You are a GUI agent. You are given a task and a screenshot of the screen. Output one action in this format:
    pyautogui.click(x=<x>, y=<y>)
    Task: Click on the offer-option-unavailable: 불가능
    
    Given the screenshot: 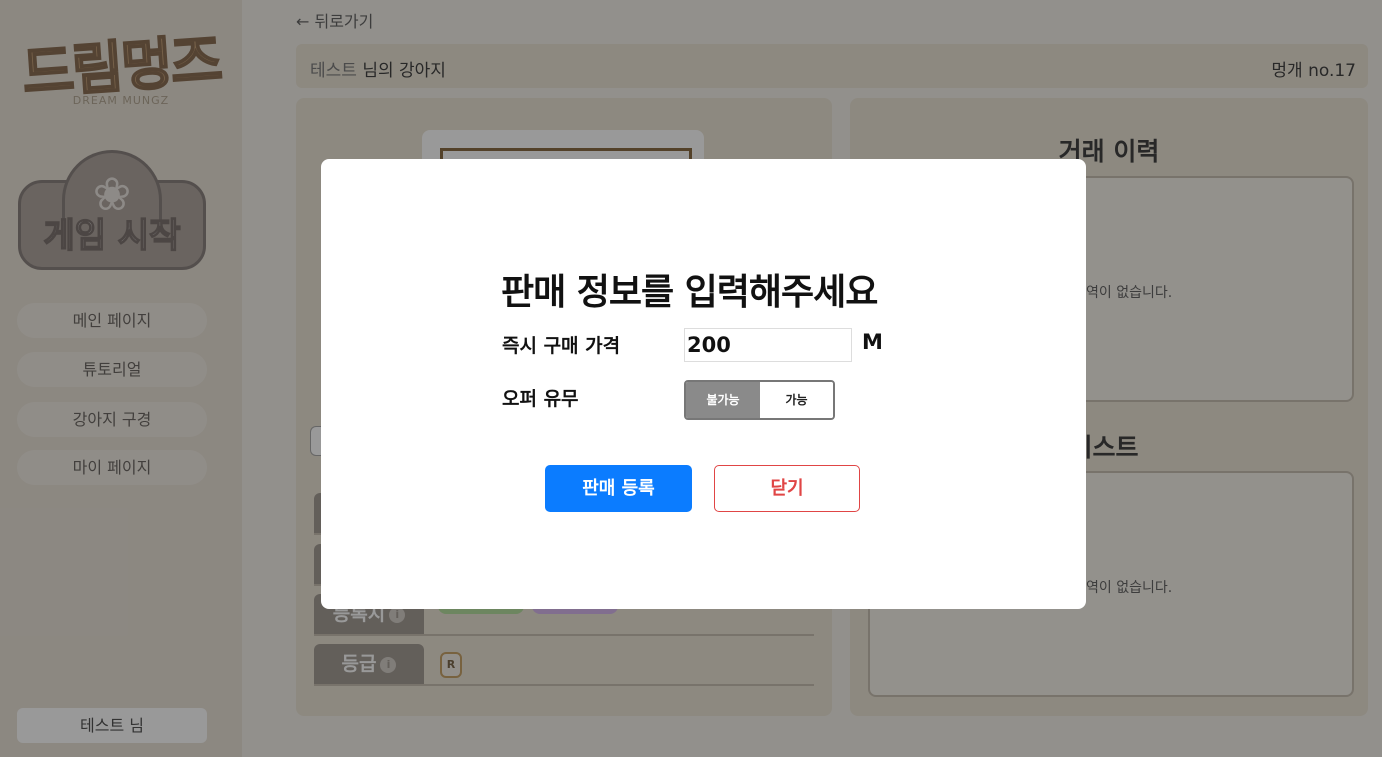 What is the action you would take?
    pyautogui.click(x=723, y=400)
    